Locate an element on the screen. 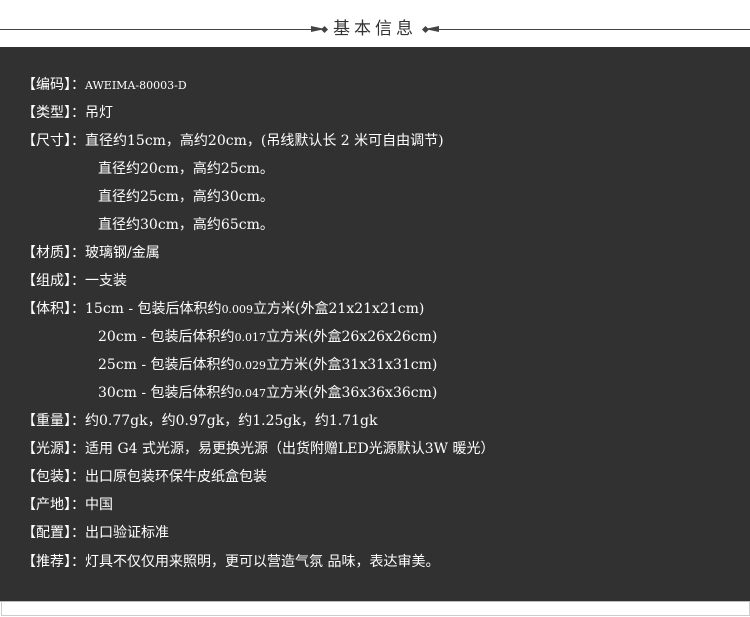  spec-label: 【光源】： is located at coordinates (53, 449).